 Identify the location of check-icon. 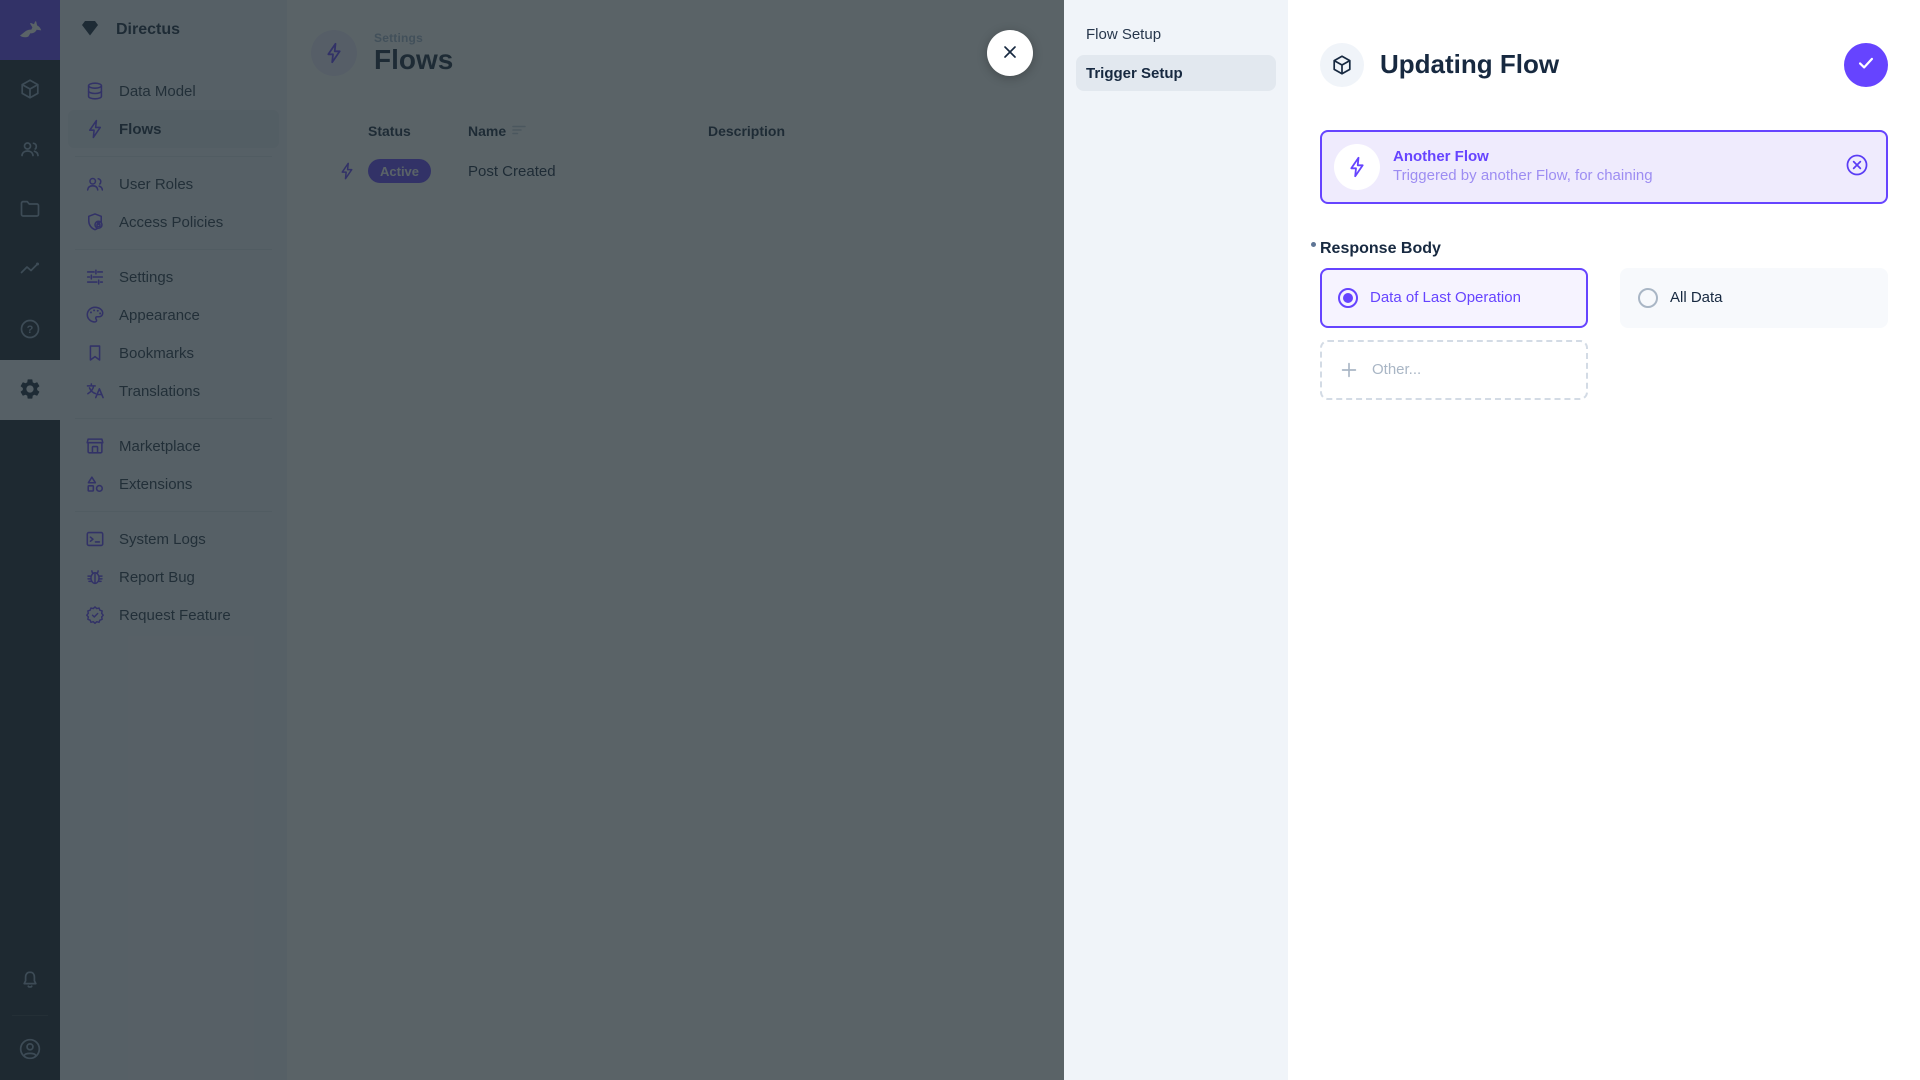
(1866, 64).